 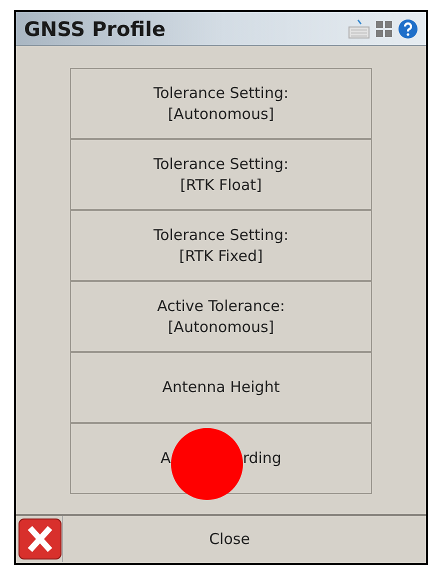 I want to click on close-button: Close, so click(x=244, y=539).